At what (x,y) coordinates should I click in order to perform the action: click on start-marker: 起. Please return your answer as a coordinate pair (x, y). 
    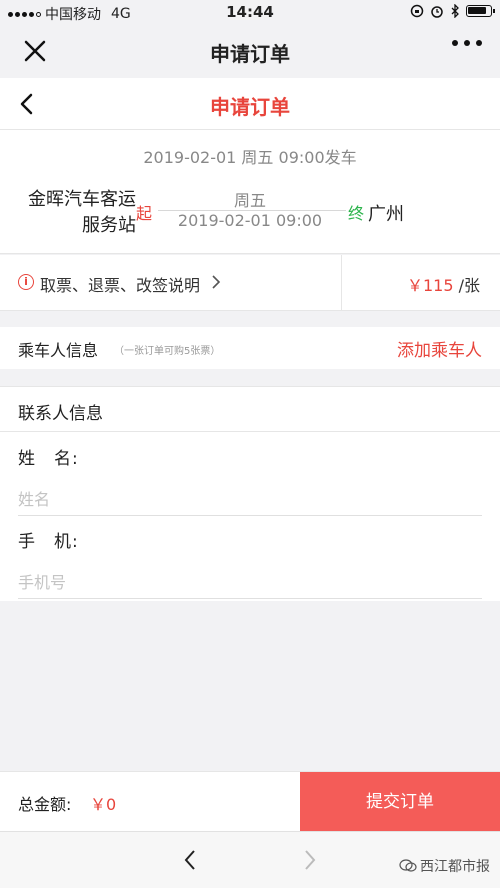
    Looking at the image, I should click on (144, 213).